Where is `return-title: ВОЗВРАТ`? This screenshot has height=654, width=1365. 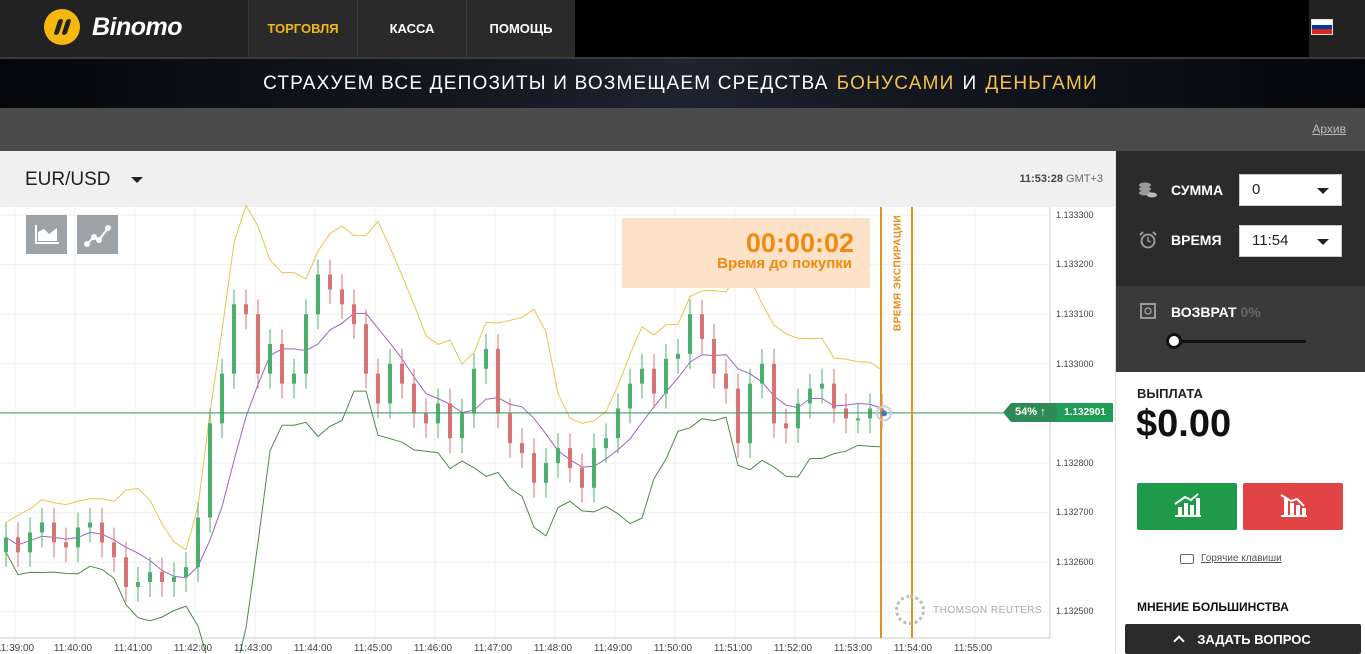
return-title: ВОЗВРАТ is located at coordinates (1204, 312).